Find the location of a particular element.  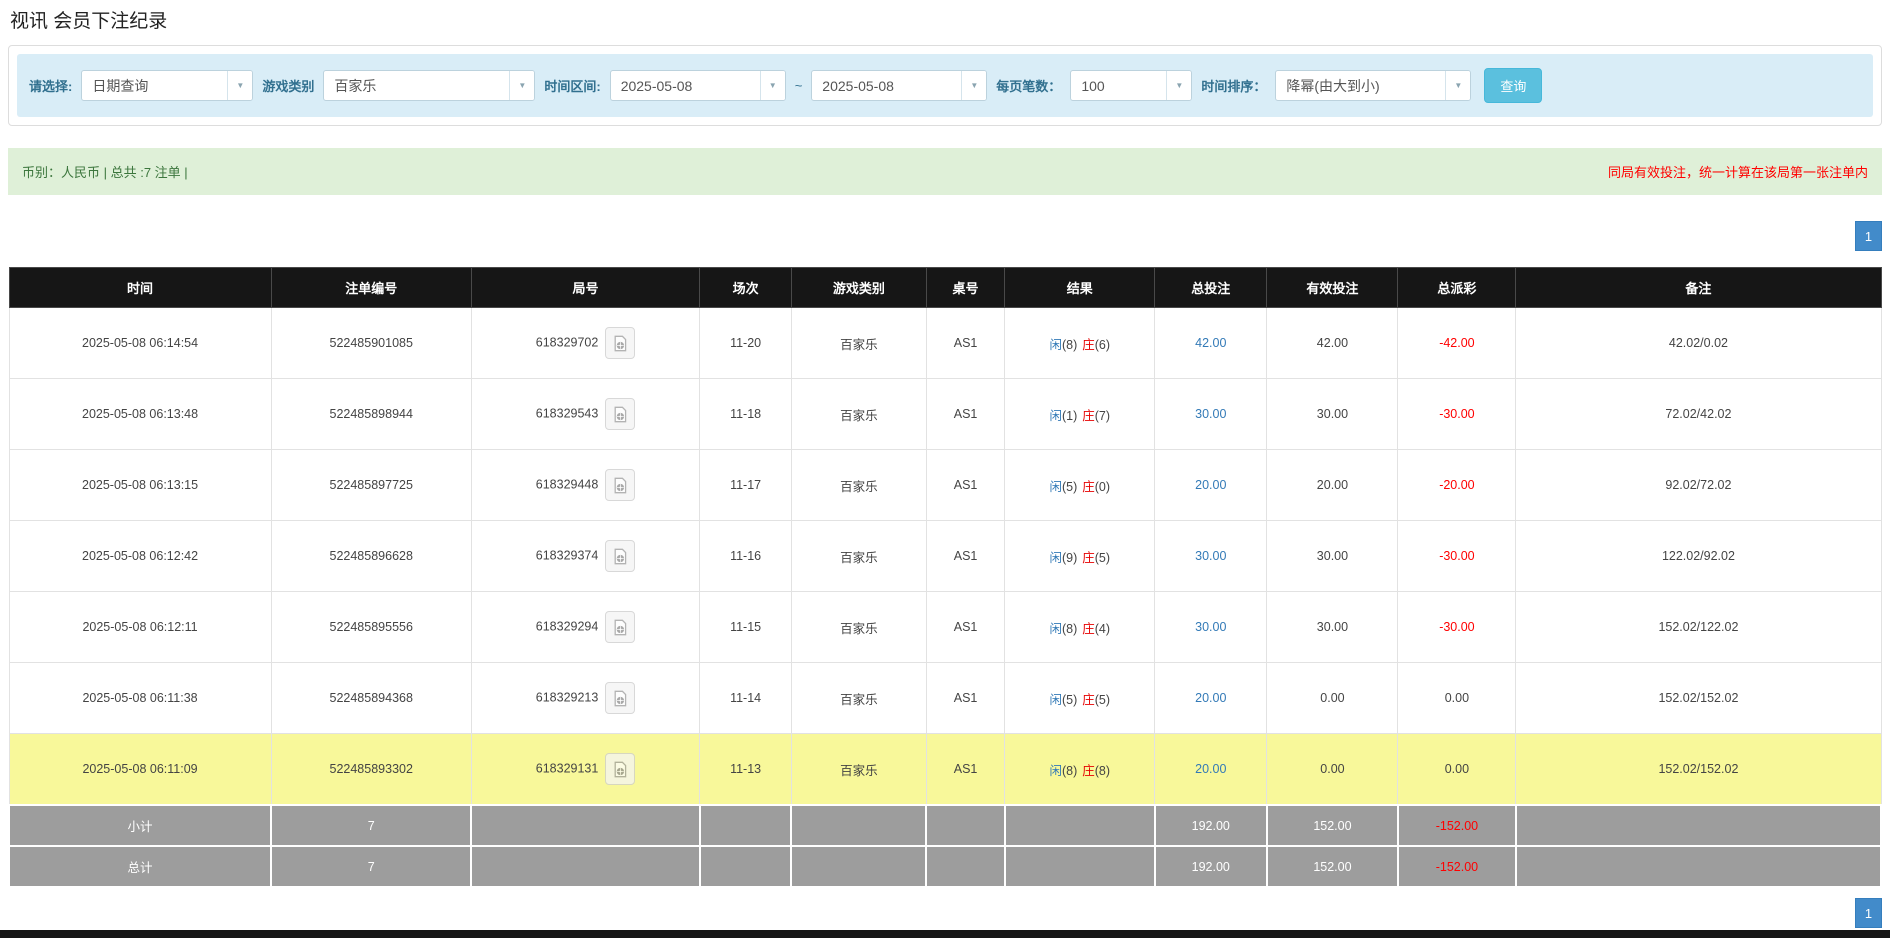

cell-remark: 42.02/0.02 is located at coordinates (1698, 343).